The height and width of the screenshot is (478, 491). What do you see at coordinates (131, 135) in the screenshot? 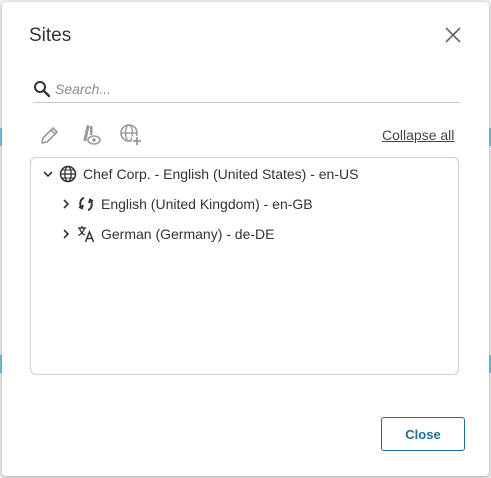
I see `add-site-icon` at bounding box center [131, 135].